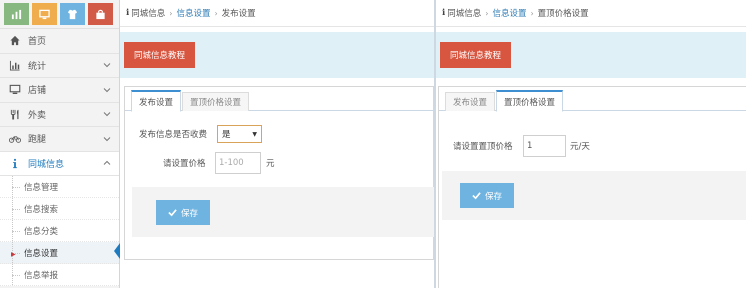  I want to click on charge-select: 是 ▼, so click(239, 134).